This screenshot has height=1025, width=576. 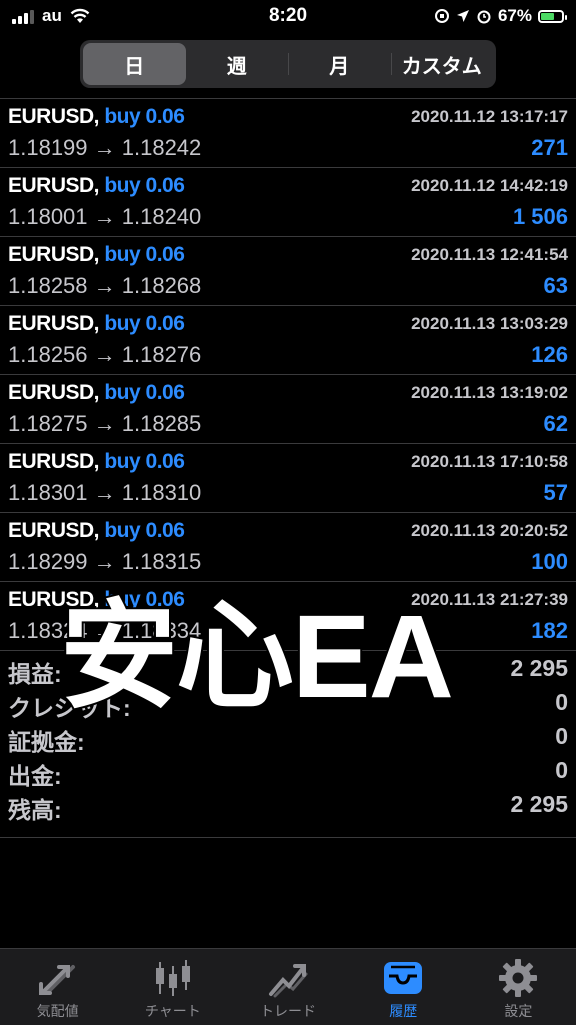 What do you see at coordinates (173, 978) in the screenshot?
I see `candlestick-chart-icon` at bounding box center [173, 978].